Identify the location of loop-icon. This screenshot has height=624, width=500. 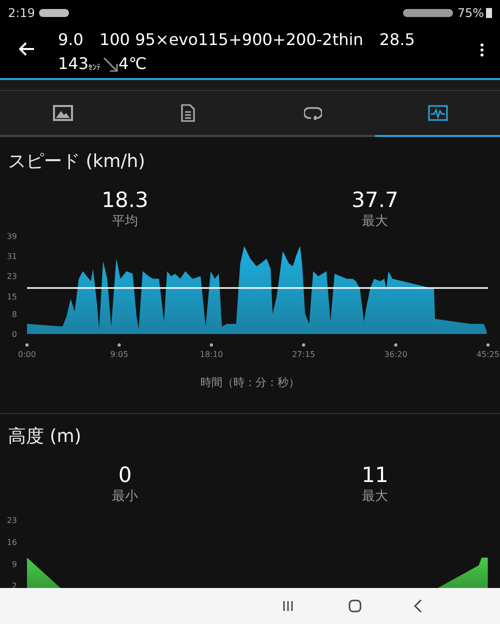
(313, 113).